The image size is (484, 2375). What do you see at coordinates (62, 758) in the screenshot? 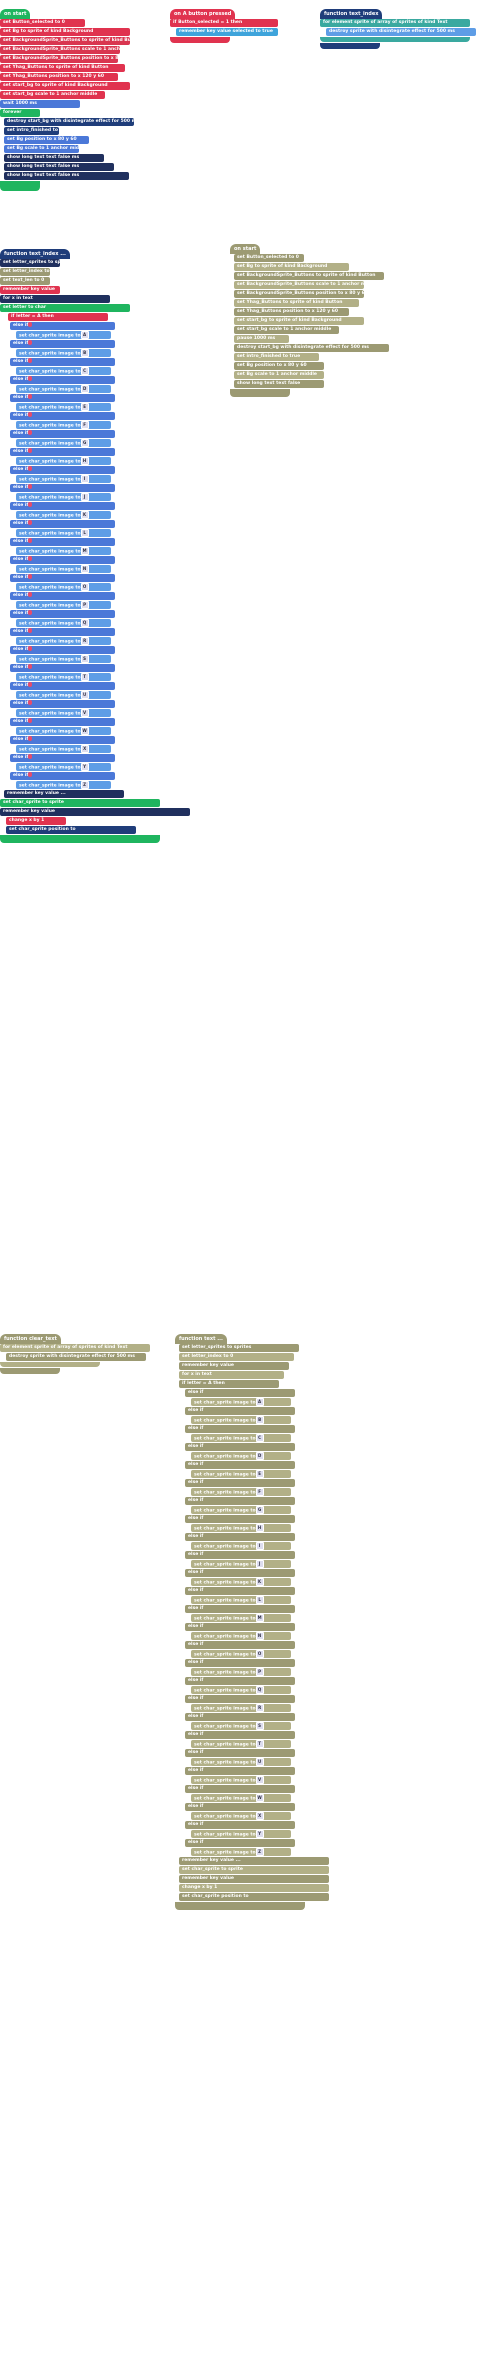
I see `letter-if-Y: else if` at bounding box center [62, 758].